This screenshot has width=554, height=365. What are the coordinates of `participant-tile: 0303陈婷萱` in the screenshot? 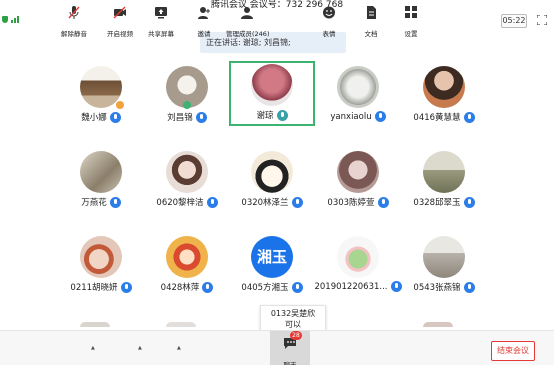 It's located at (358, 180).